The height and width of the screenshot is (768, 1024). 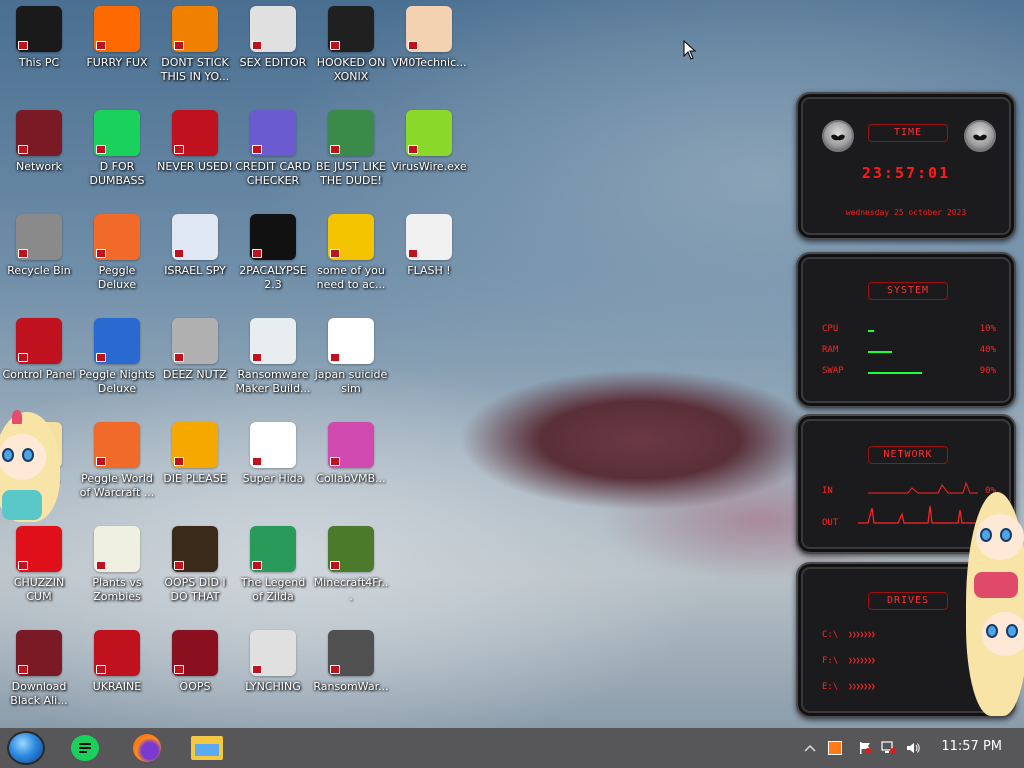 What do you see at coordinates (117, 653) in the screenshot?
I see `radiation-icon` at bounding box center [117, 653].